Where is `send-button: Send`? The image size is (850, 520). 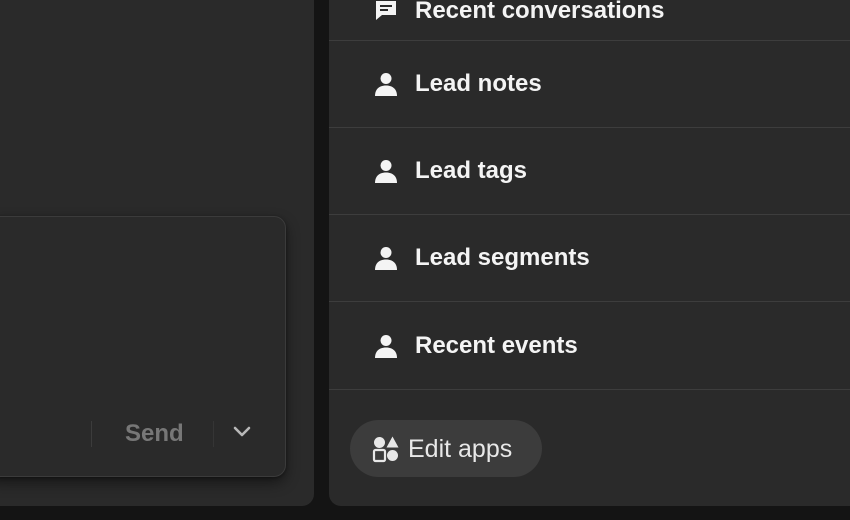 send-button: Send is located at coordinates (154, 434).